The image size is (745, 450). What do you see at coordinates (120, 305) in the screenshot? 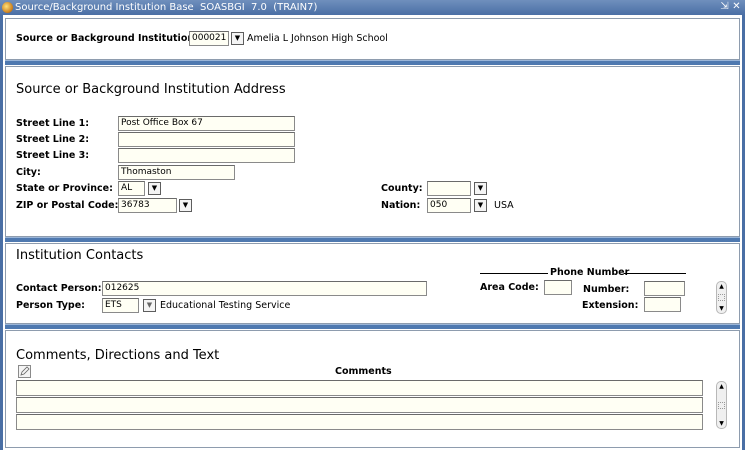
I see `person-type-field: ETS` at bounding box center [120, 305].